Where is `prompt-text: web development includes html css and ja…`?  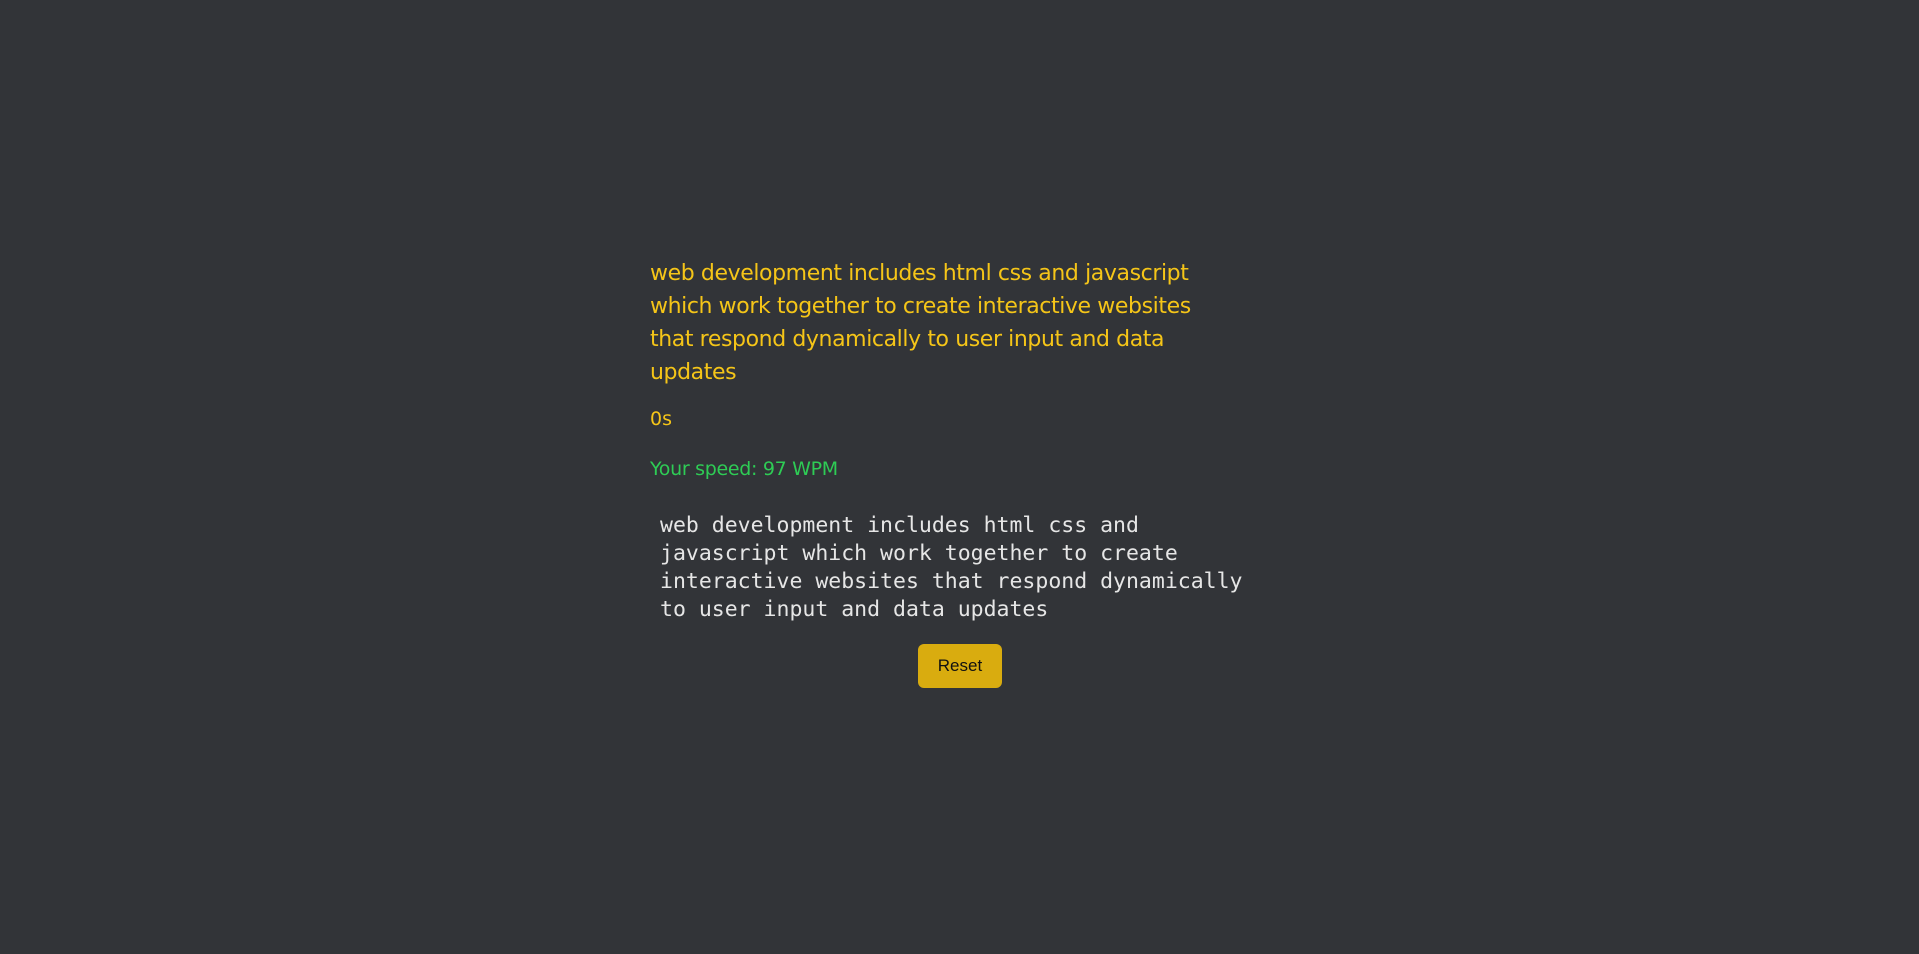
prompt-text: web development includes html css and ja… is located at coordinates (920, 323).